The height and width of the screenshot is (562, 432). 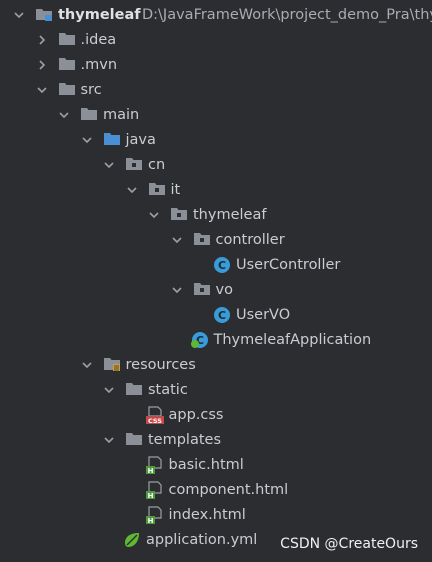 I want to click on tree-item-label: java, so click(x=140, y=139).